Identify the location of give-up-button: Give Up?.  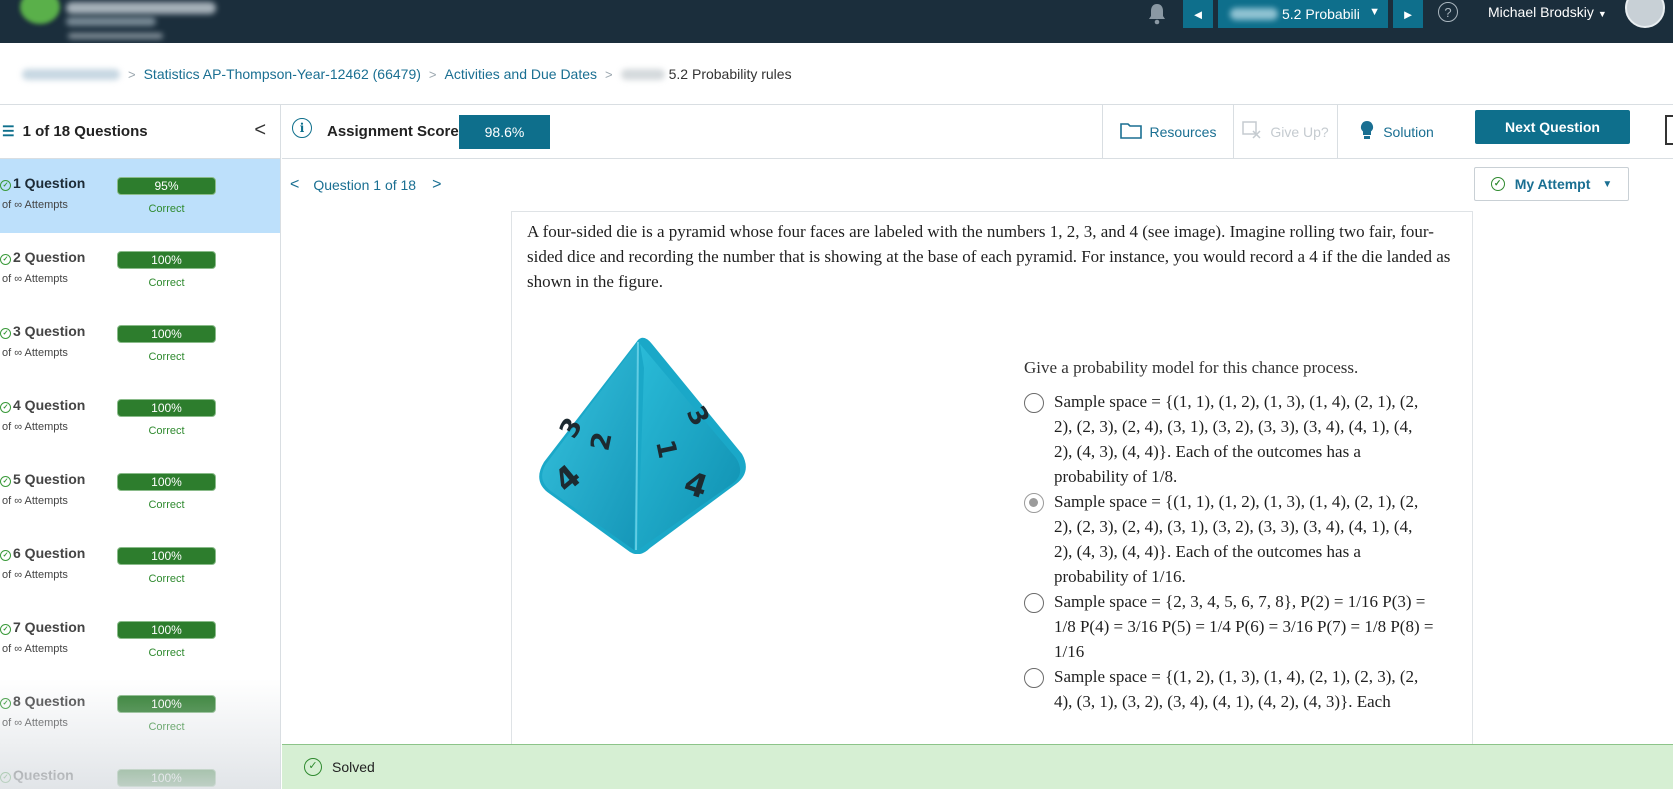
(1285, 132).